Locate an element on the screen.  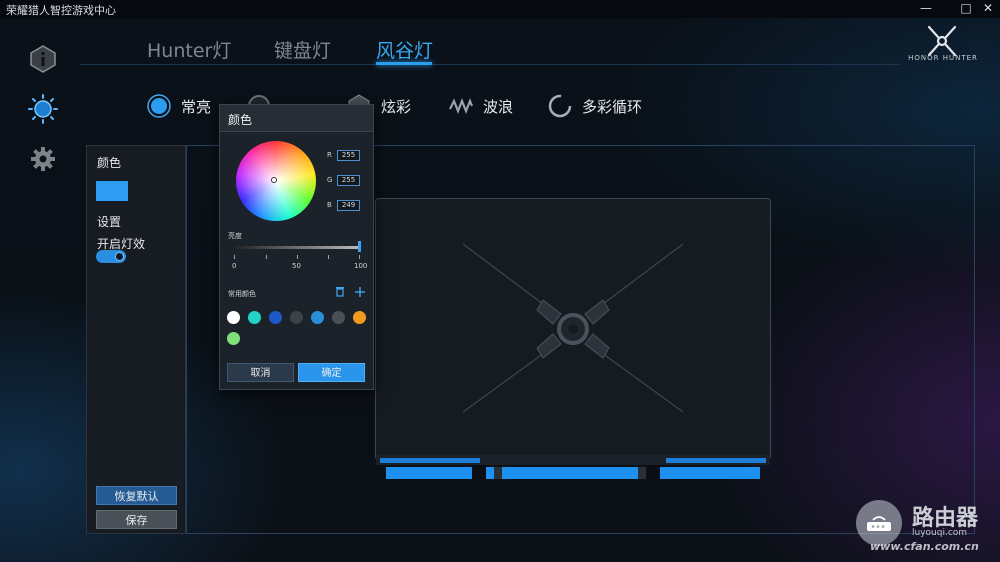
current-color-swatch is located at coordinates (112, 191).